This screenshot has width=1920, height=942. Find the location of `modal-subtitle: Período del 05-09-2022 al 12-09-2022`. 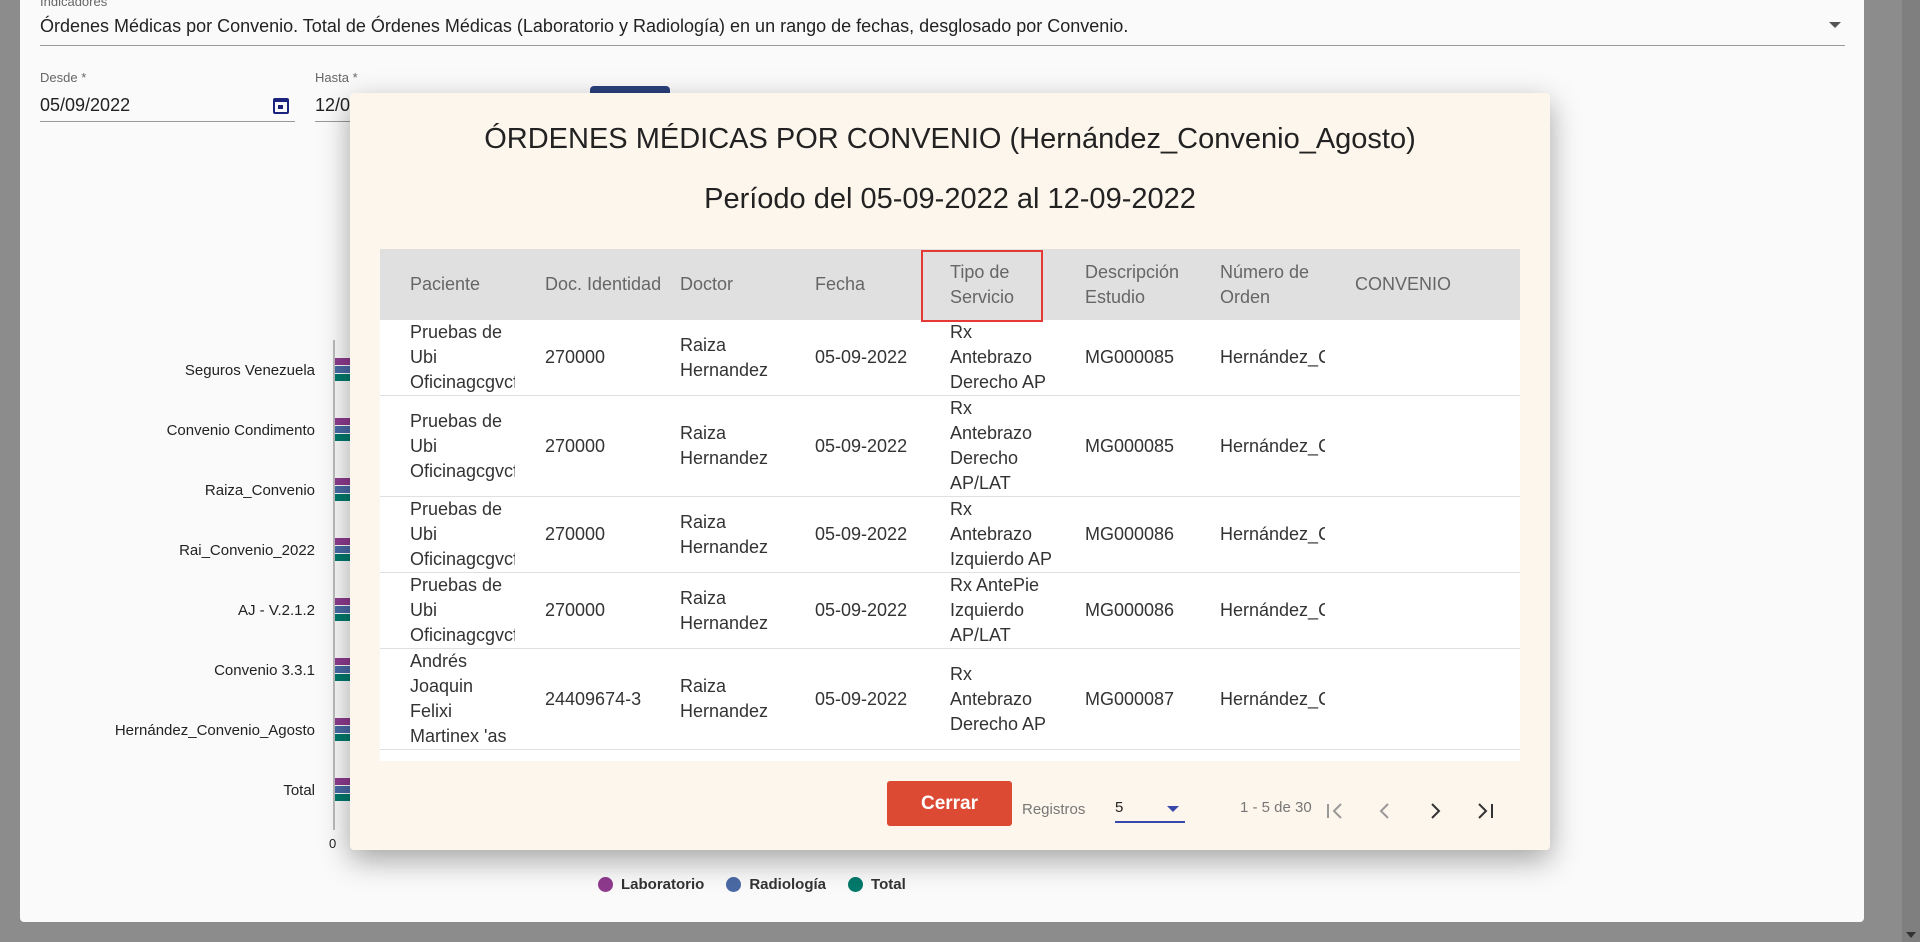

modal-subtitle: Período del 05-09-2022 al 12-09-2022 is located at coordinates (950, 199).